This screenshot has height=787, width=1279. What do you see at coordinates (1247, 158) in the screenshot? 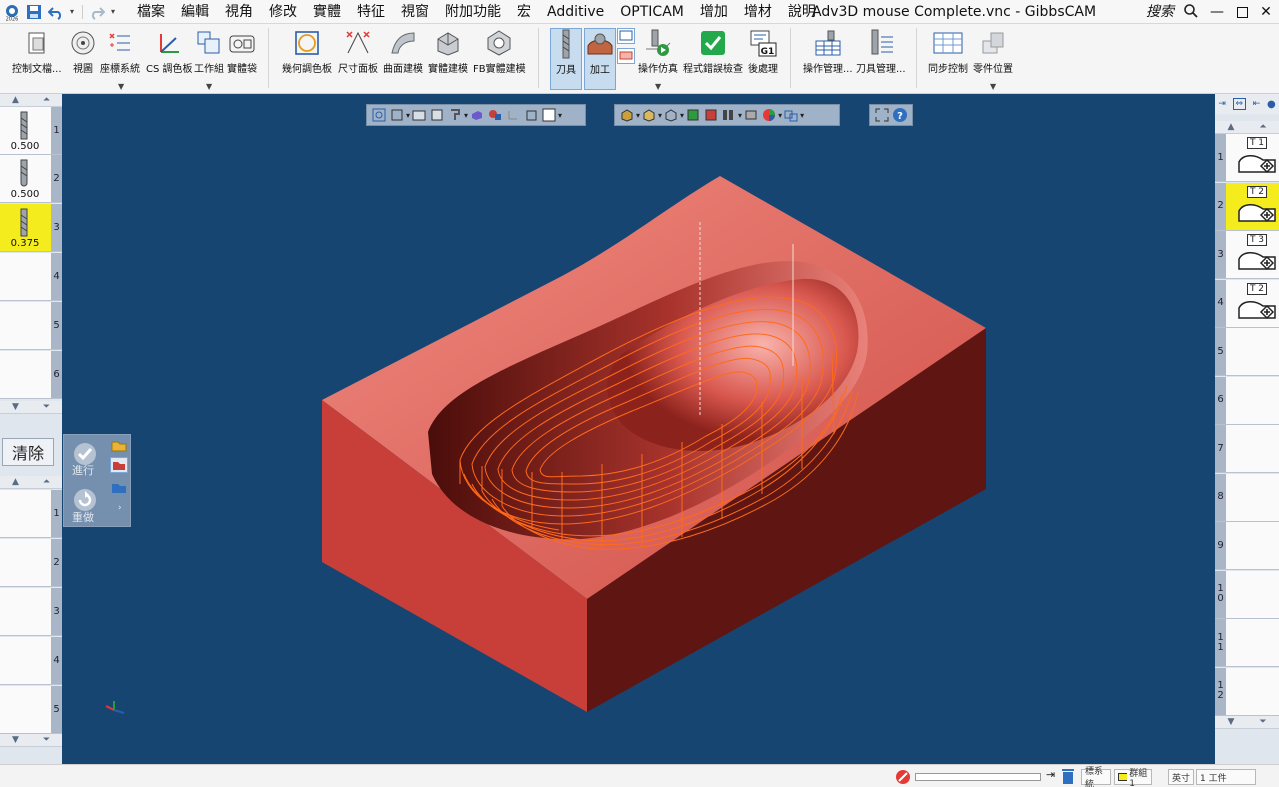
I see `process-slot: 1 T 1` at bounding box center [1247, 158].